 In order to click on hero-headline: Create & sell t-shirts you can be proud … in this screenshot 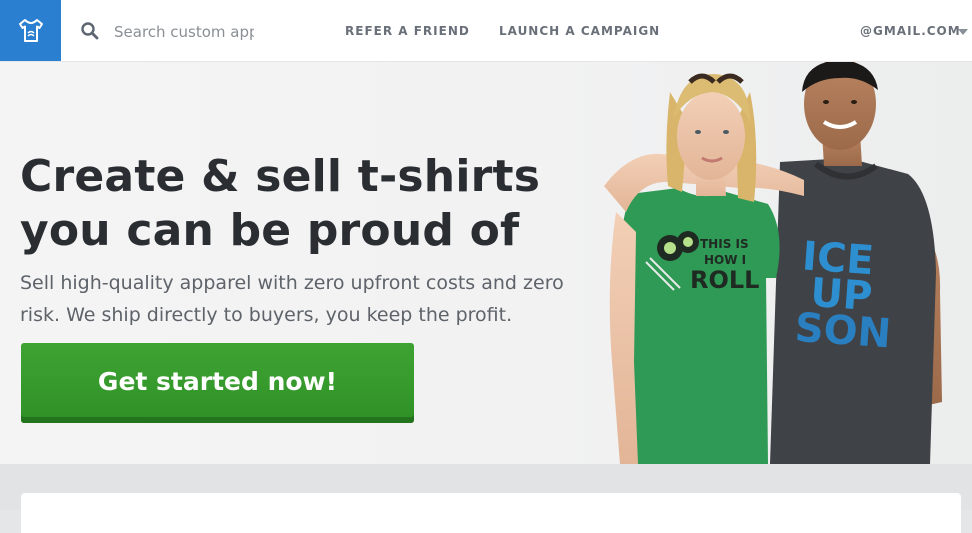, I will do `click(300, 204)`.